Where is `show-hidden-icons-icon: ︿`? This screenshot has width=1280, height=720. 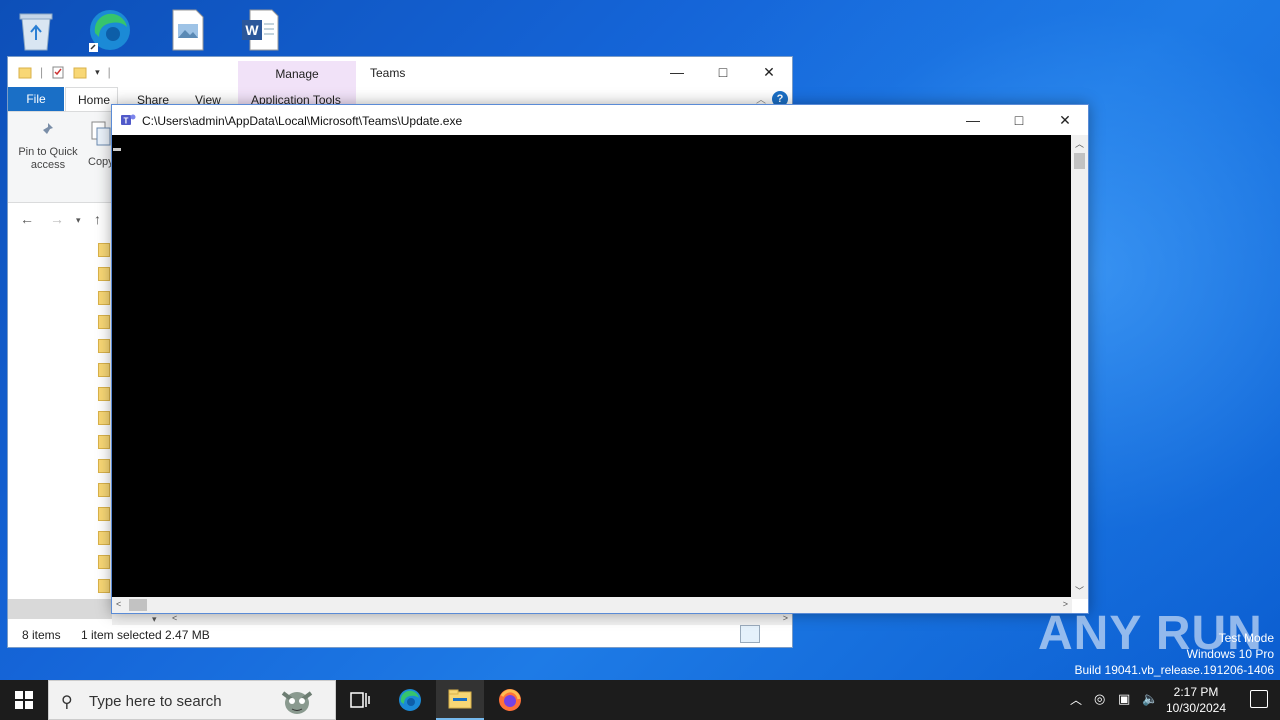
show-hidden-icons-icon: ︿ is located at coordinates (1076, 699).